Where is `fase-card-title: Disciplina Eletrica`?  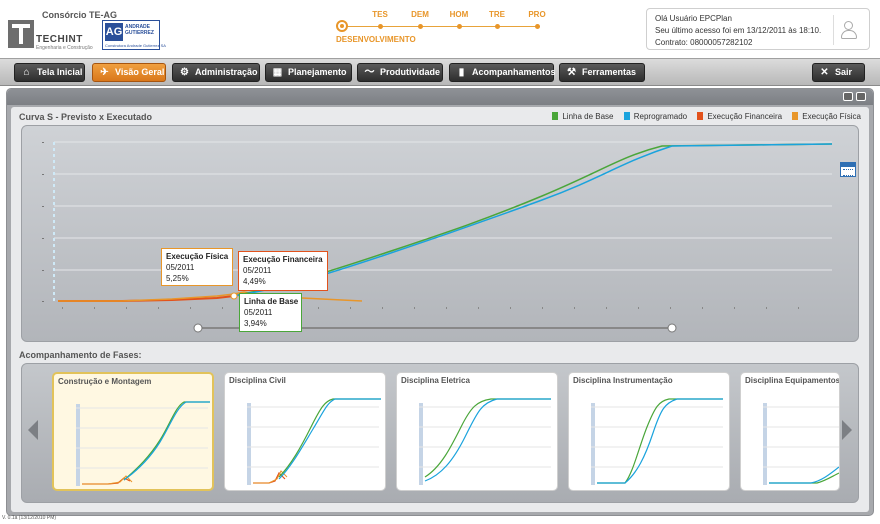
fase-card-title: Disciplina Eletrica is located at coordinates (435, 380).